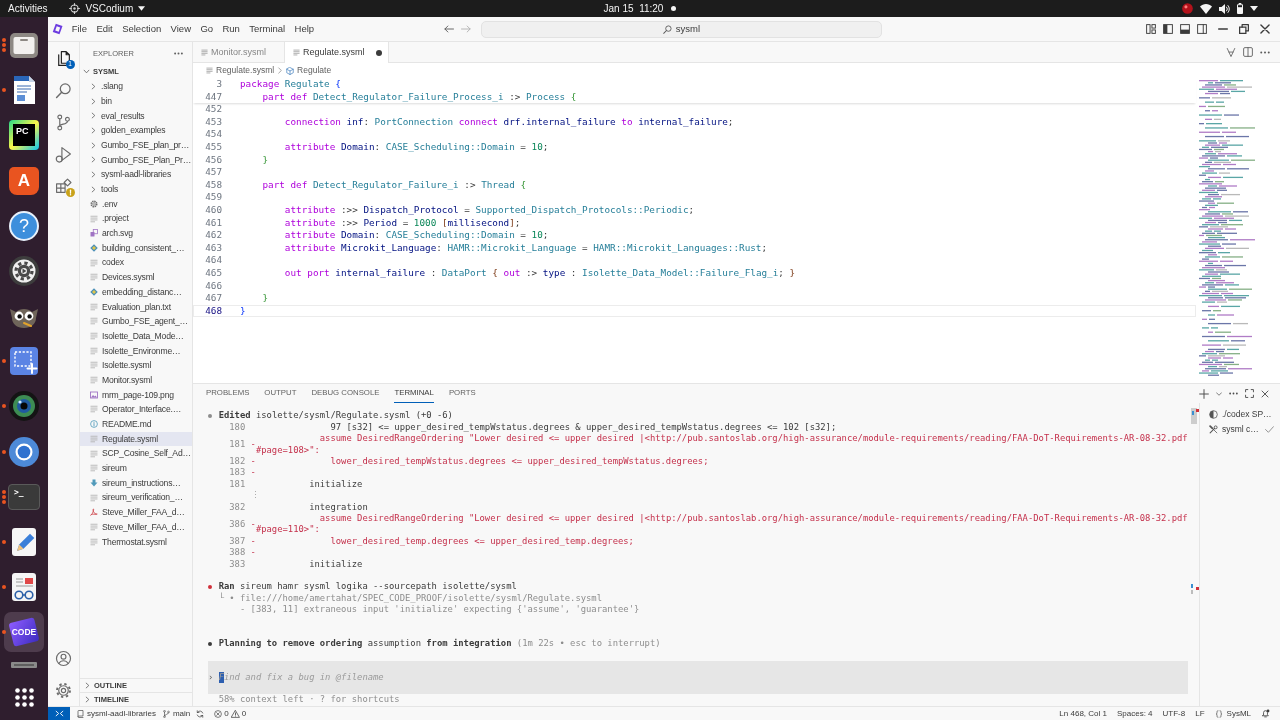 The width and height of the screenshot is (1280, 720). I want to click on encoding-setting: UTF-8, so click(1174, 713).